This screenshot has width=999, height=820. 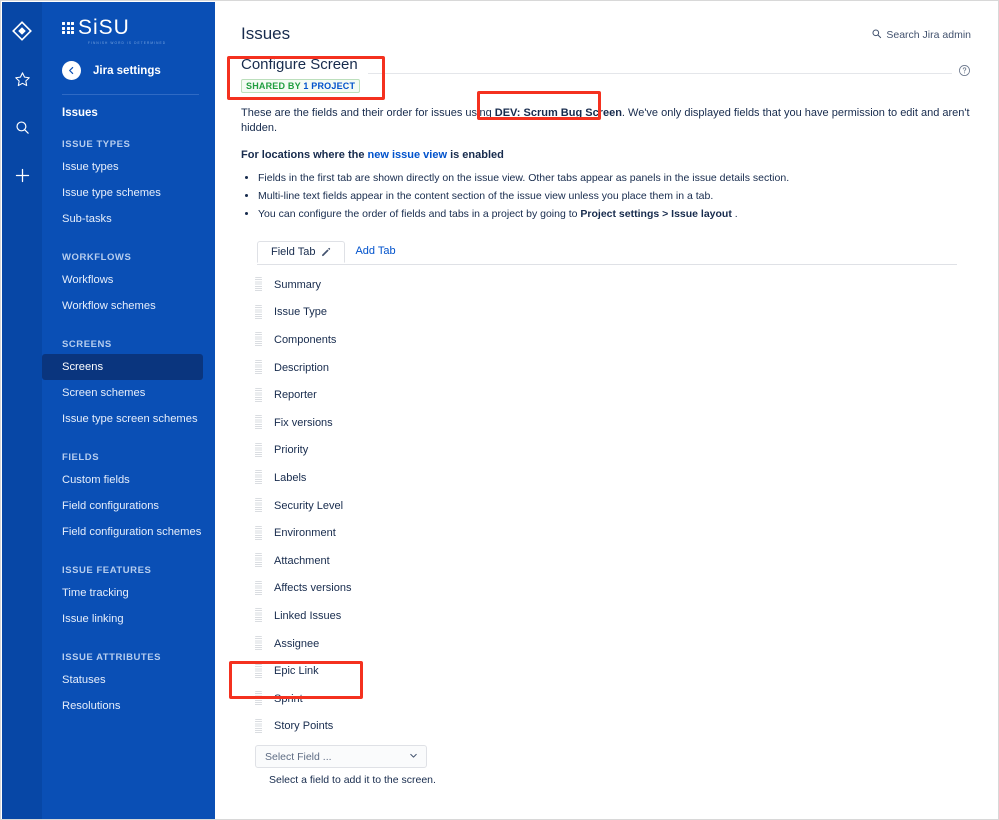 I want to click on field-row: Components, so click(x=610, y=340).